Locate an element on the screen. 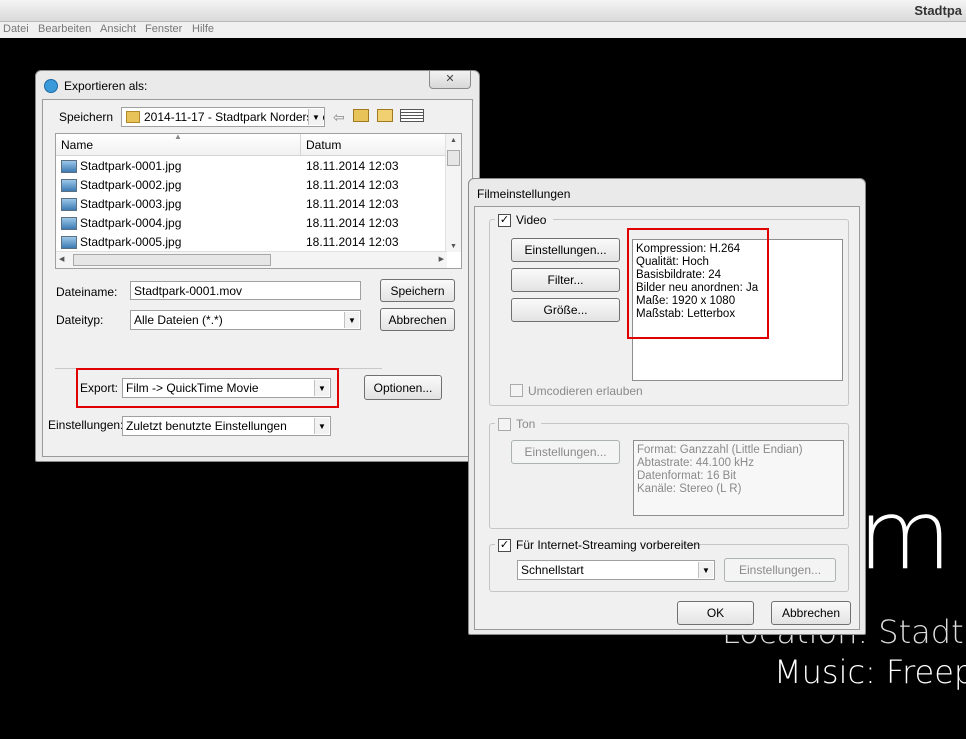  vertical-scrollbar: ▲ ▼ is located at coordinates (453, 193).